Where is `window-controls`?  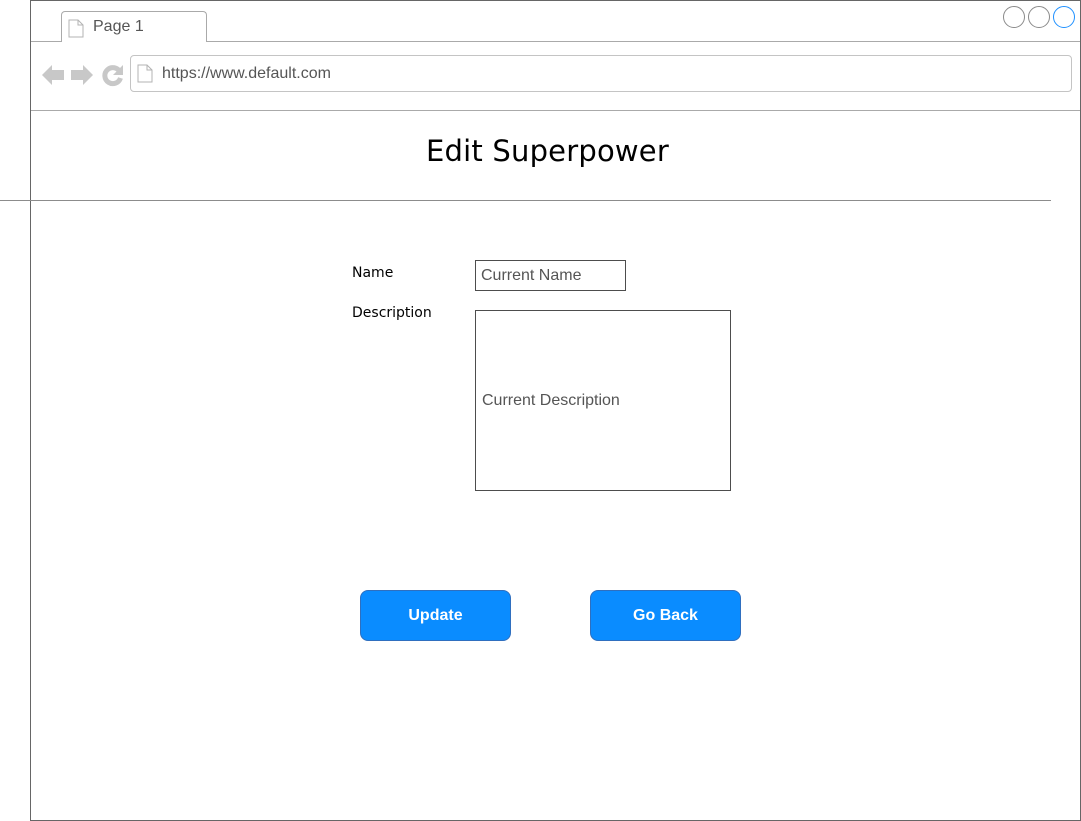 window-controls is located at coordinates (1039, 17).